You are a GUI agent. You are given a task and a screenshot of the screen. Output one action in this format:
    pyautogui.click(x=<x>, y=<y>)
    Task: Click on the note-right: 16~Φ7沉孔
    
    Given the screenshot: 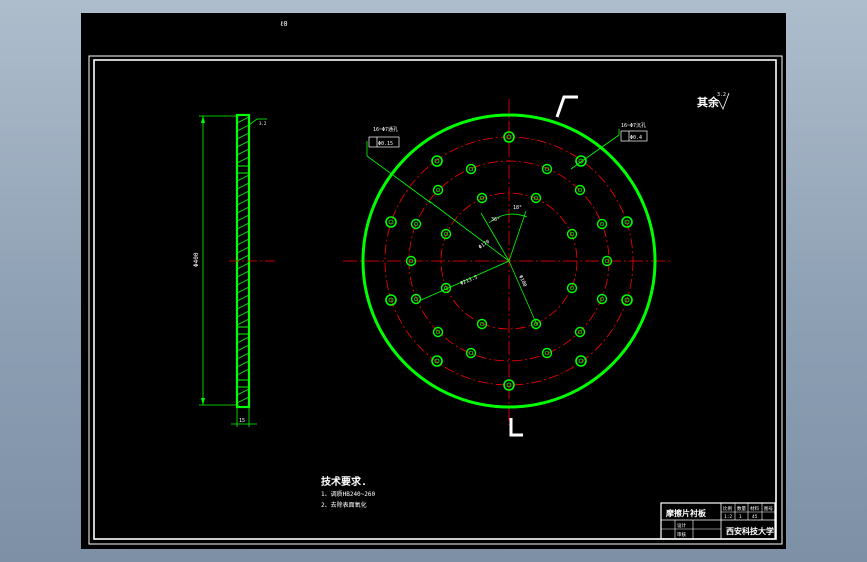 What is the action you would take?
    pyautogui.click(x=633, y=125)
    